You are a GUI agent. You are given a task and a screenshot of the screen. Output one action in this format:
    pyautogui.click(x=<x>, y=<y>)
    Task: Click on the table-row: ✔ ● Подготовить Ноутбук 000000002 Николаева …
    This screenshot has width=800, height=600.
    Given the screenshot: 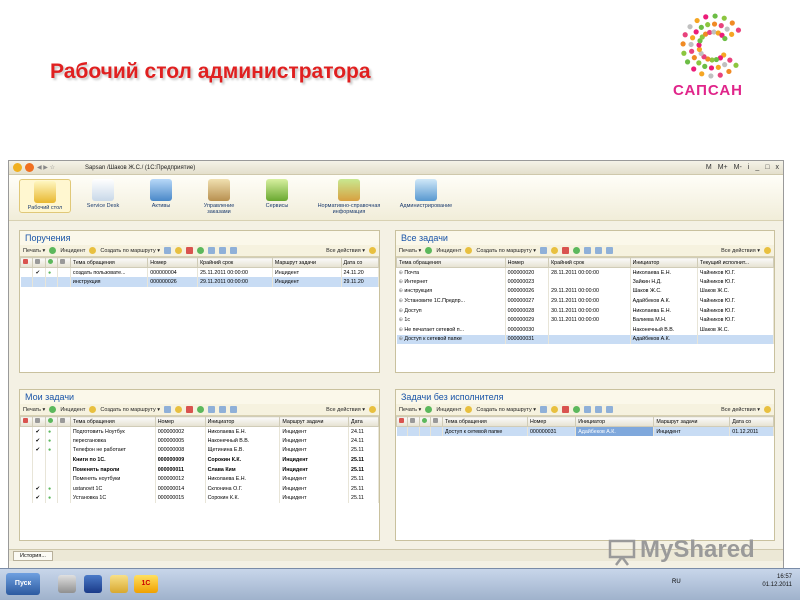 What is the action you would take?
    pyautogui.click(x=199, y=431)
    